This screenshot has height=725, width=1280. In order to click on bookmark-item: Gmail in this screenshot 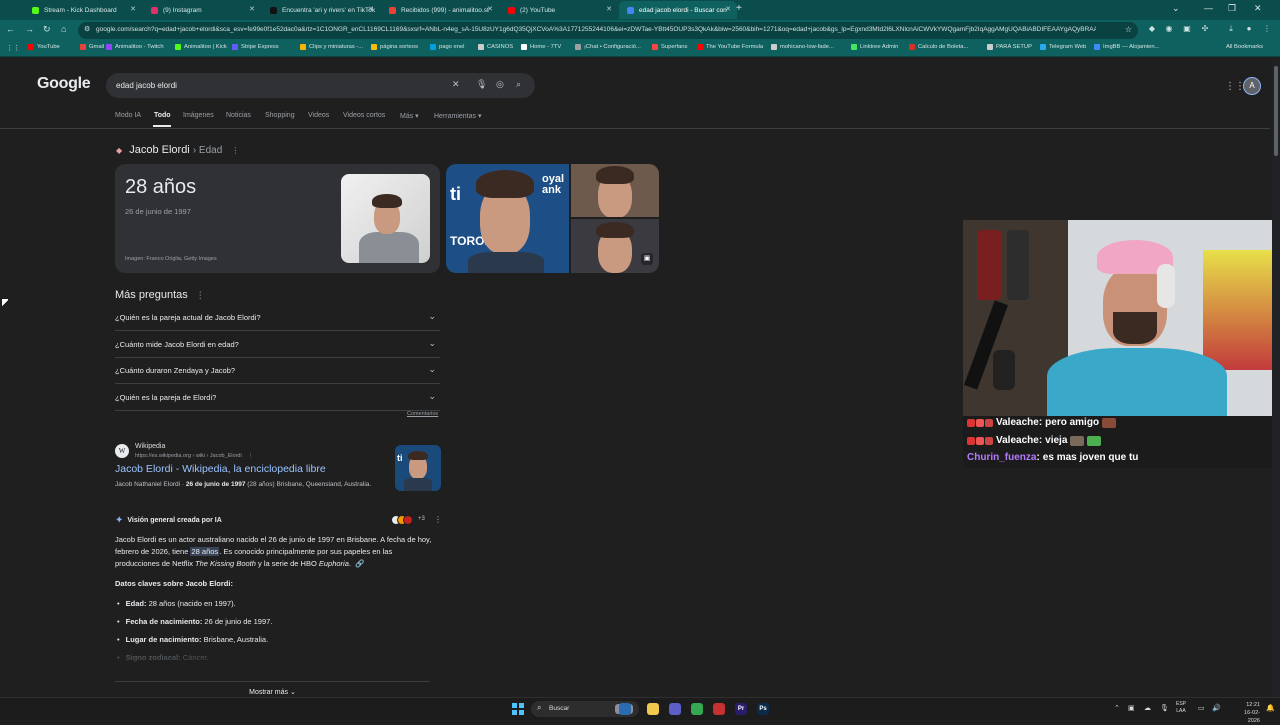, I will do `click(92, 47)`.